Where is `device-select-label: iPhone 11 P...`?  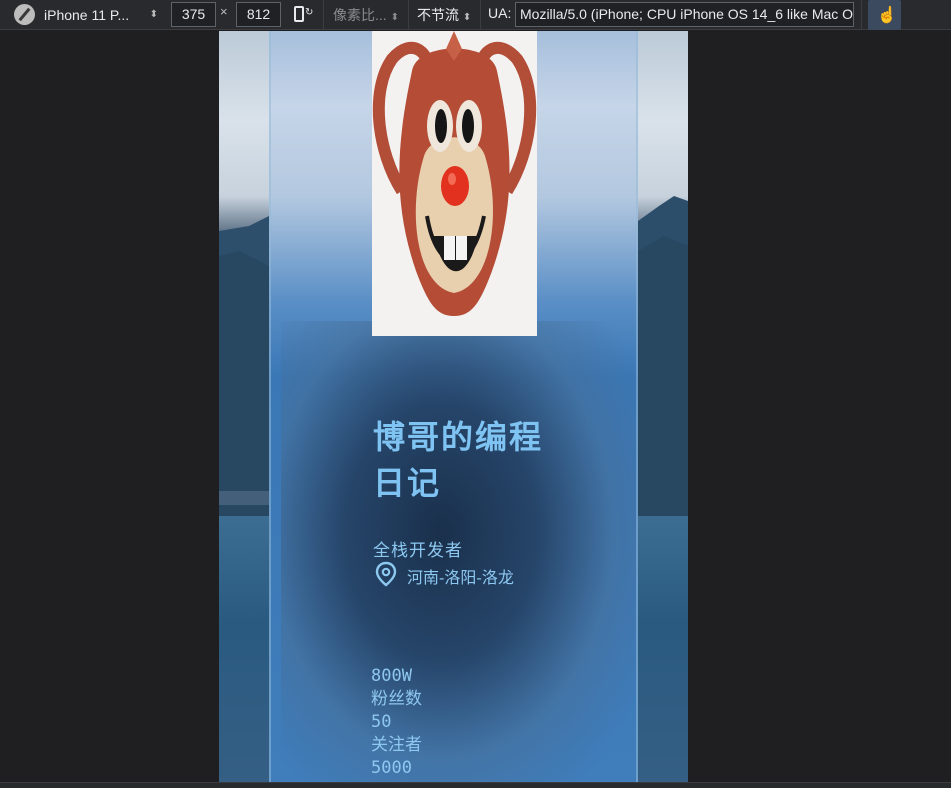 device-select-label: iPhone 11 P... is located at coordinates (87, 15).